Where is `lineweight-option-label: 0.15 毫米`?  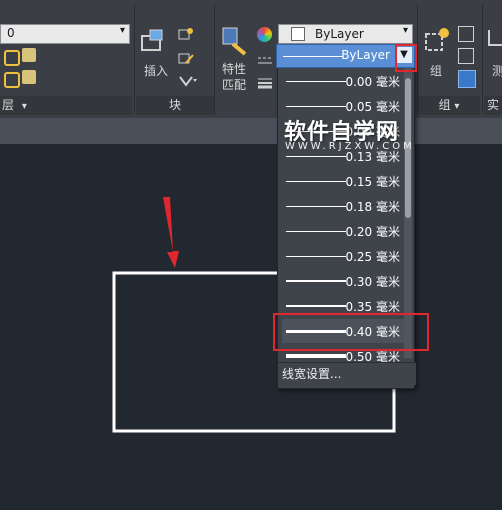
lineweight-option-label: 0.15 毫米 is located at coordinates (372, 182).